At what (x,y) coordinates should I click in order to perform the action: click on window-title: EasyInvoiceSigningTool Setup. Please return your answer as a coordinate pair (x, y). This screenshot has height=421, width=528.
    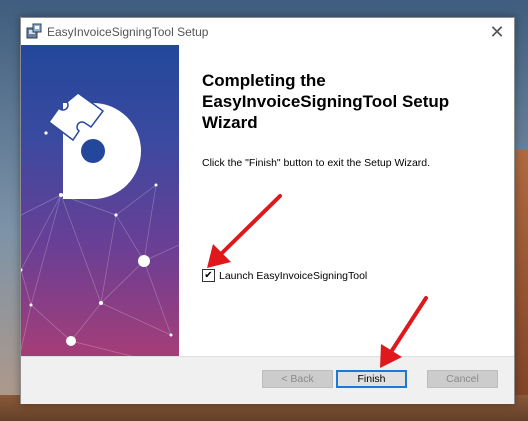
    Looking at the image, I should click on (128, 32).